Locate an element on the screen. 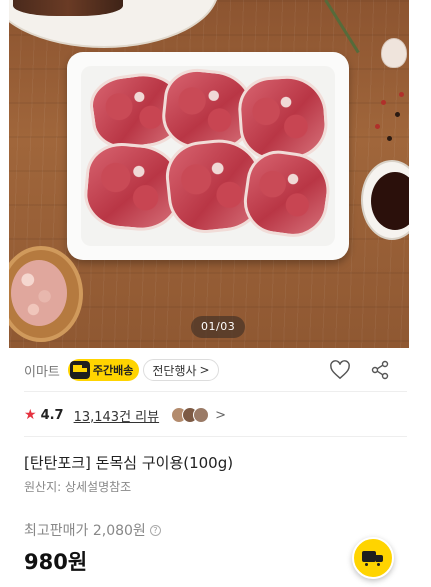  brand-row: 이마트 주간배송 전단행사 > is located at coordinates (210, 370).